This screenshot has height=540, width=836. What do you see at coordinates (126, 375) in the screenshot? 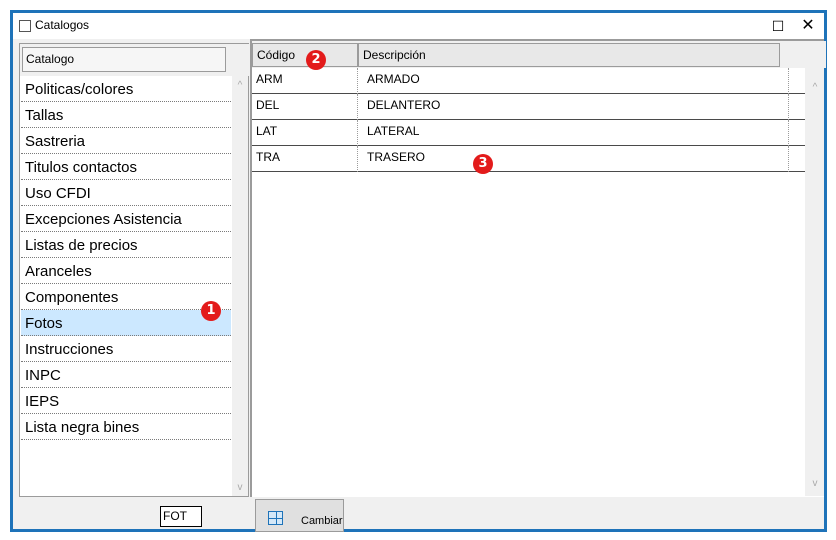
I see `catalog-item: INPC` at bounding box center [126, 375].